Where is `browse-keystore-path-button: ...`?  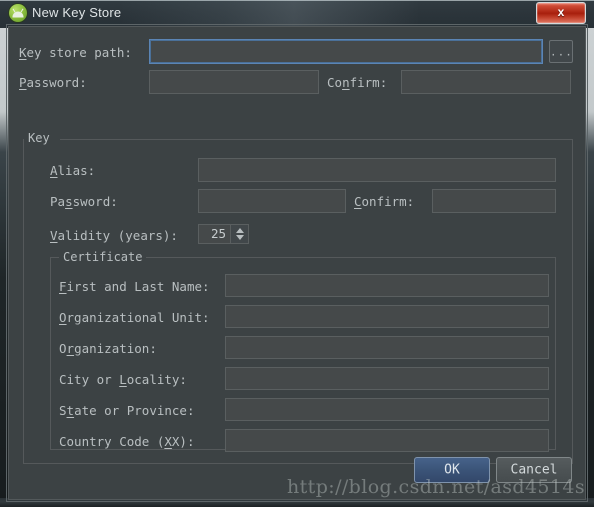
browse-keystore-path-button: ... is located at coordinates (561, 51).